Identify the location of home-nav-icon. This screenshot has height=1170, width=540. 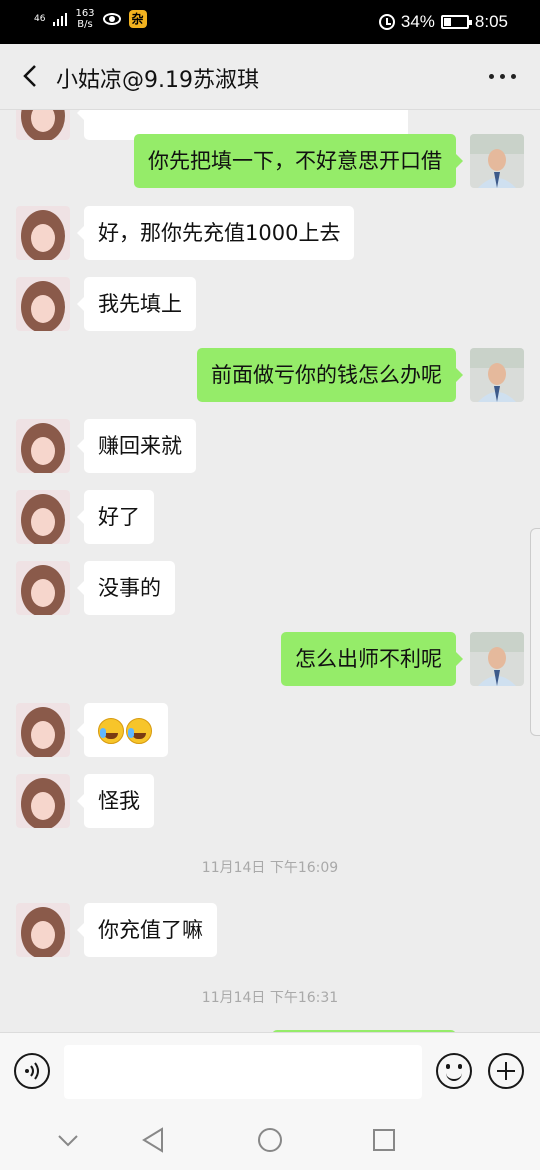
(270, 1140).